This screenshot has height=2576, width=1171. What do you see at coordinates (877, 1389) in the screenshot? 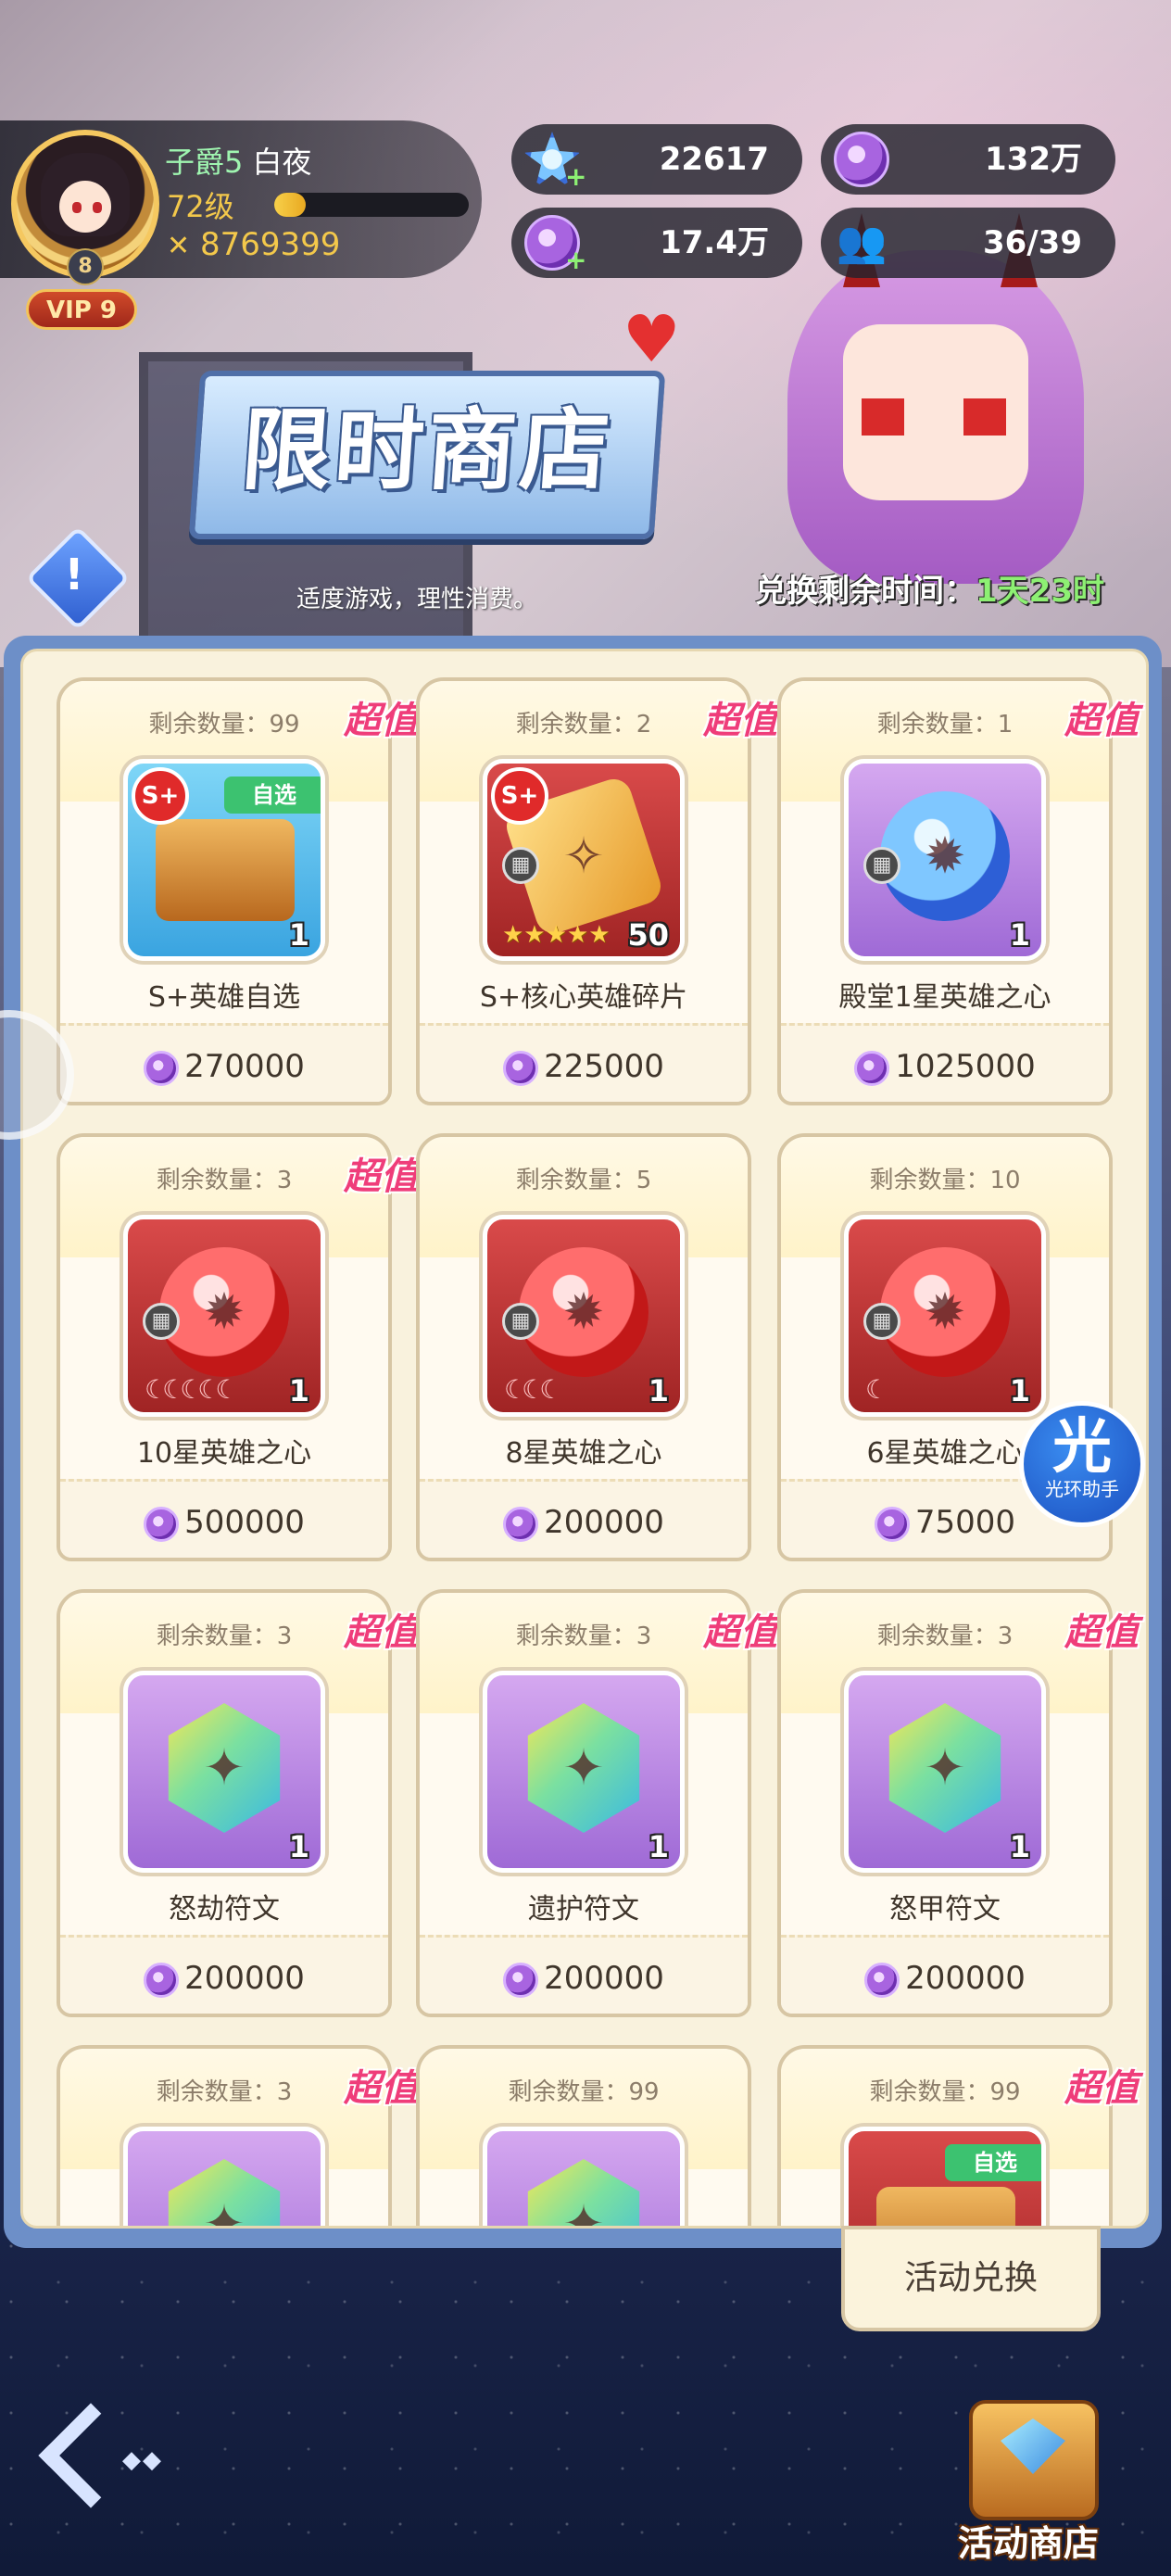
I see `moon-rating-icon: ☾` at bounding box center [877, 1389].